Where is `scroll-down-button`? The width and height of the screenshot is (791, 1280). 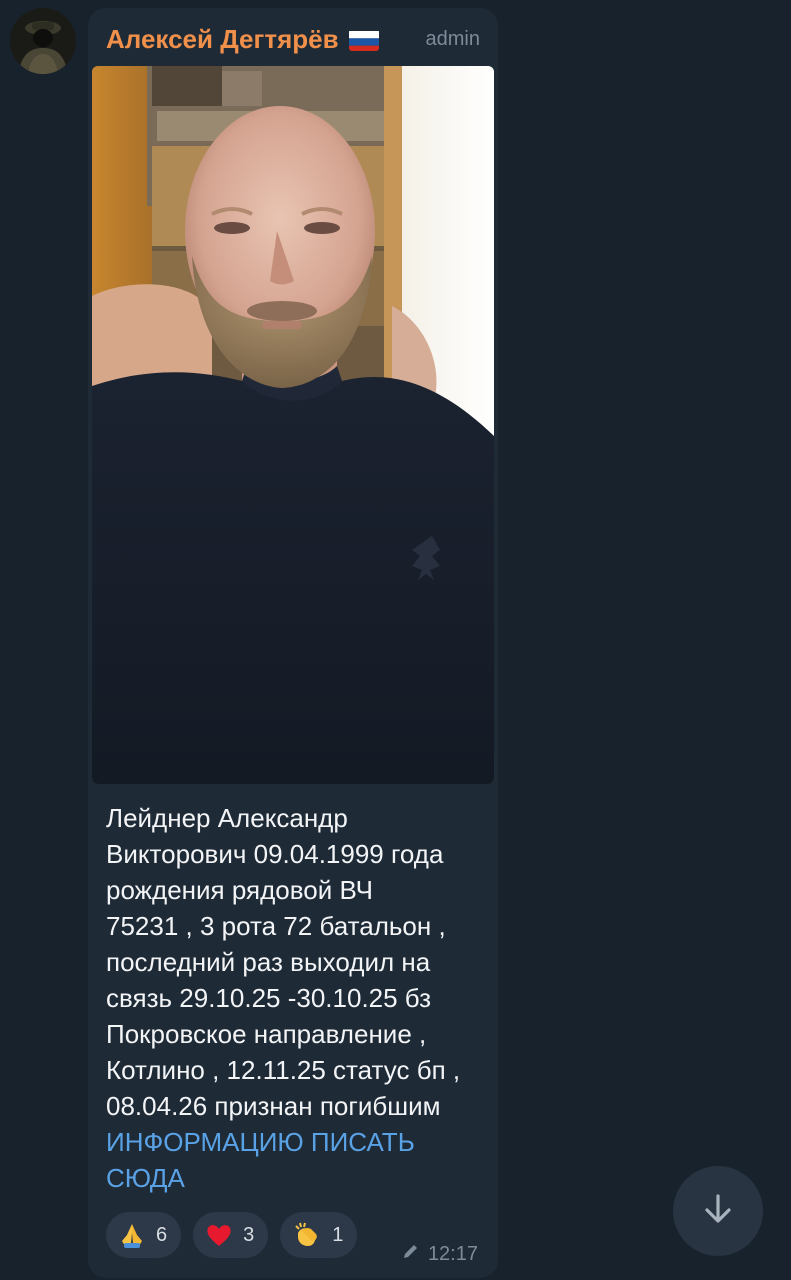
scroll-down-button is located at coordinates (718, 1211).